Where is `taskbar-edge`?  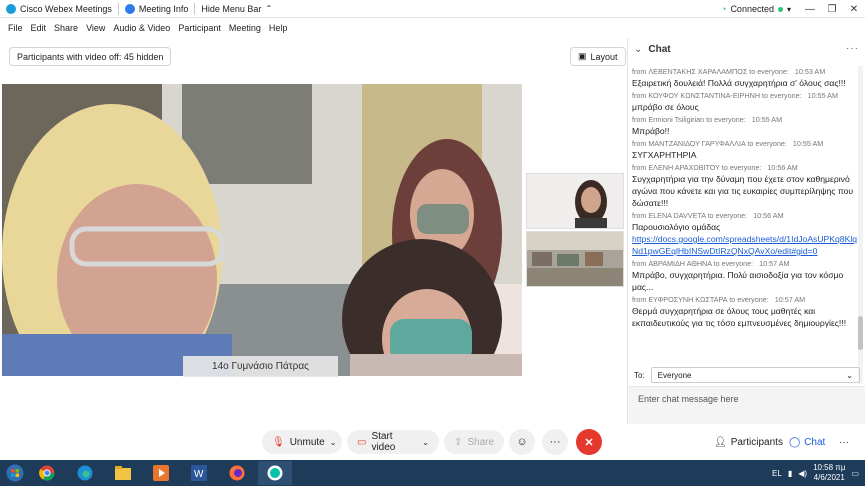 taskbar-edge is located at coordinates (85, 473).